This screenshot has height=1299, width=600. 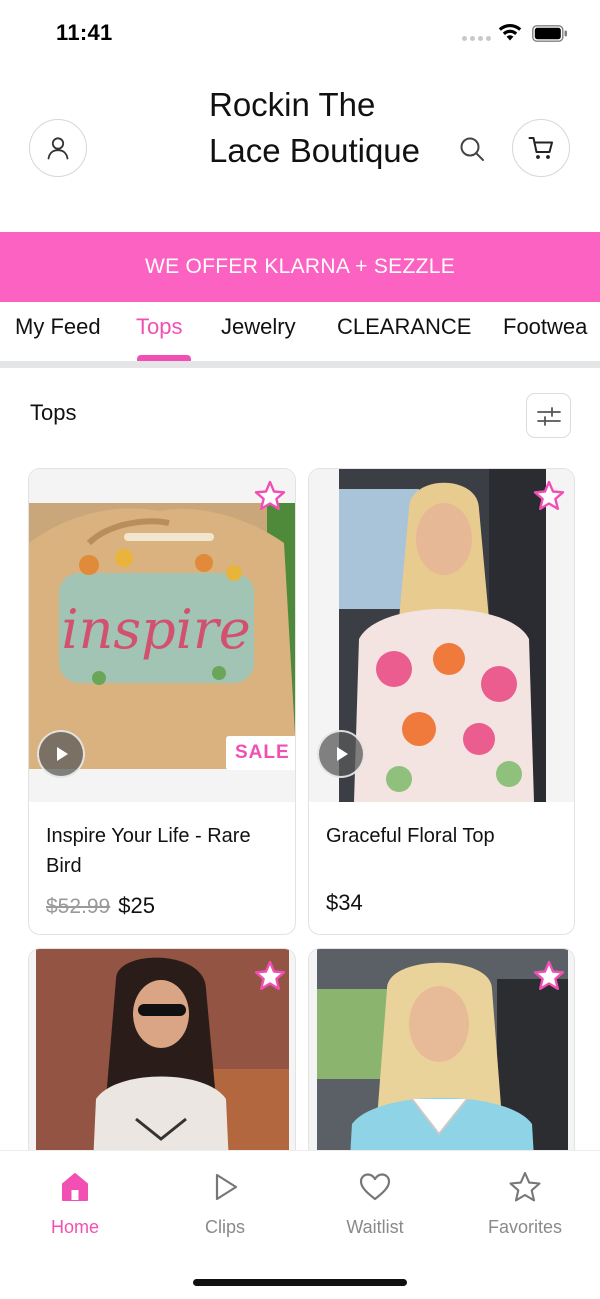 I want to click on account-button, so click(x=58, y=148).